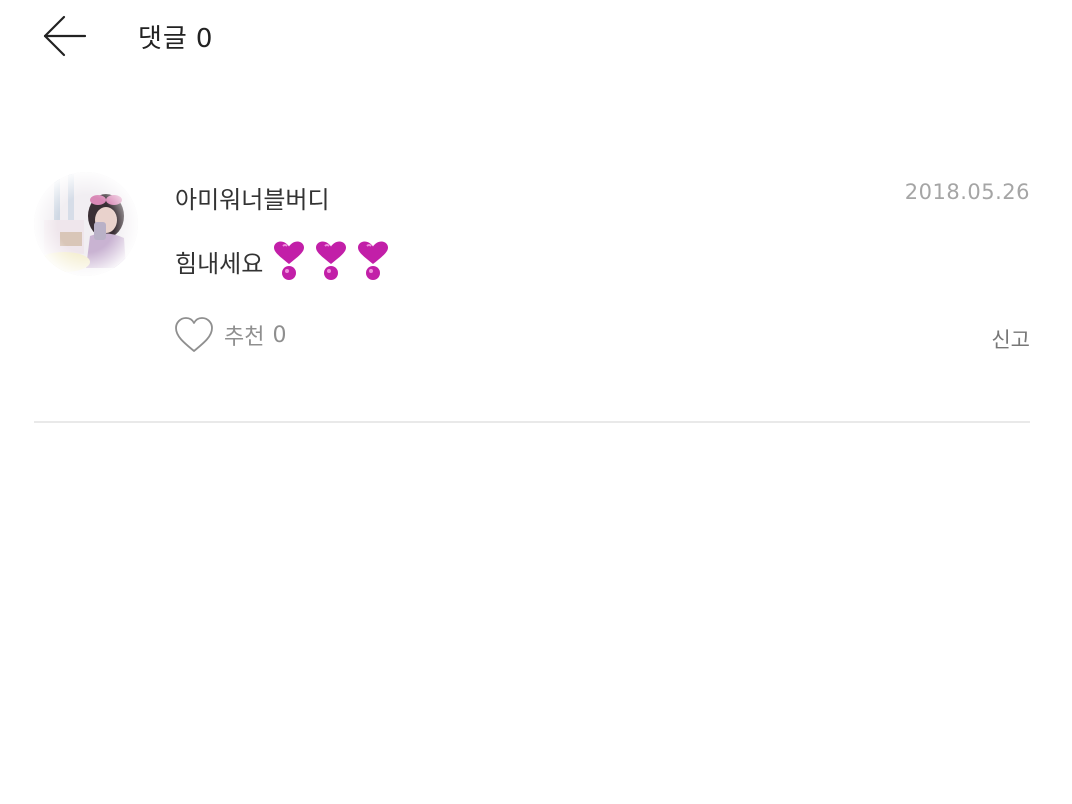  Describe the element at coordinates (252, 197) in the screenshot. I see `comment-author: 아미워너블버디` at that location.